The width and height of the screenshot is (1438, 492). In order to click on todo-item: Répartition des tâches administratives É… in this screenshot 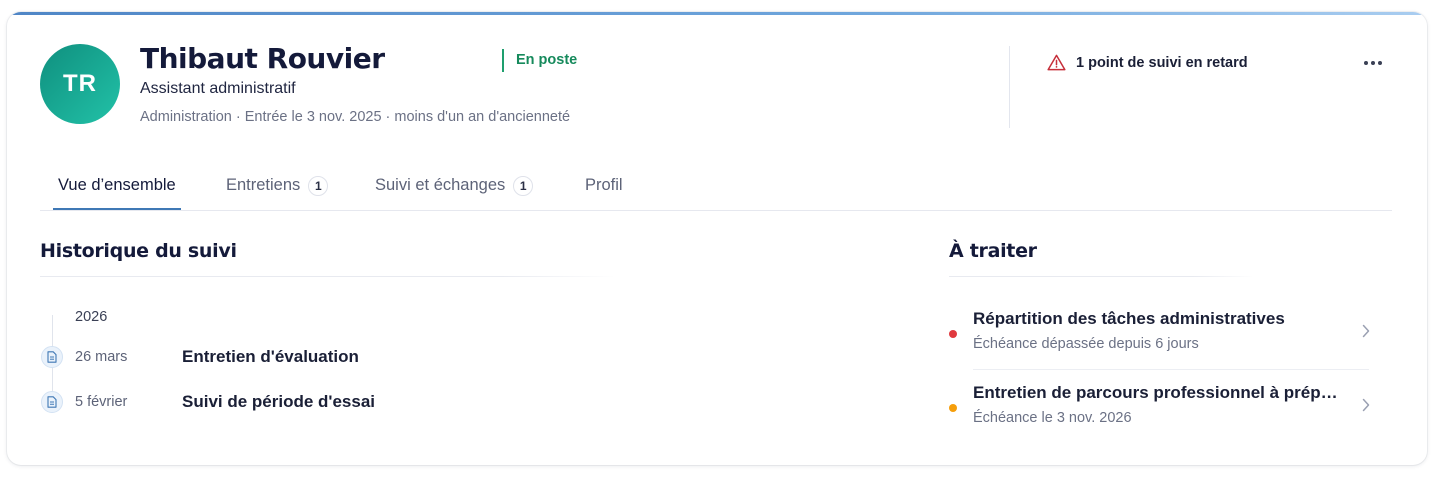, I will do `click(1165, 331)`.